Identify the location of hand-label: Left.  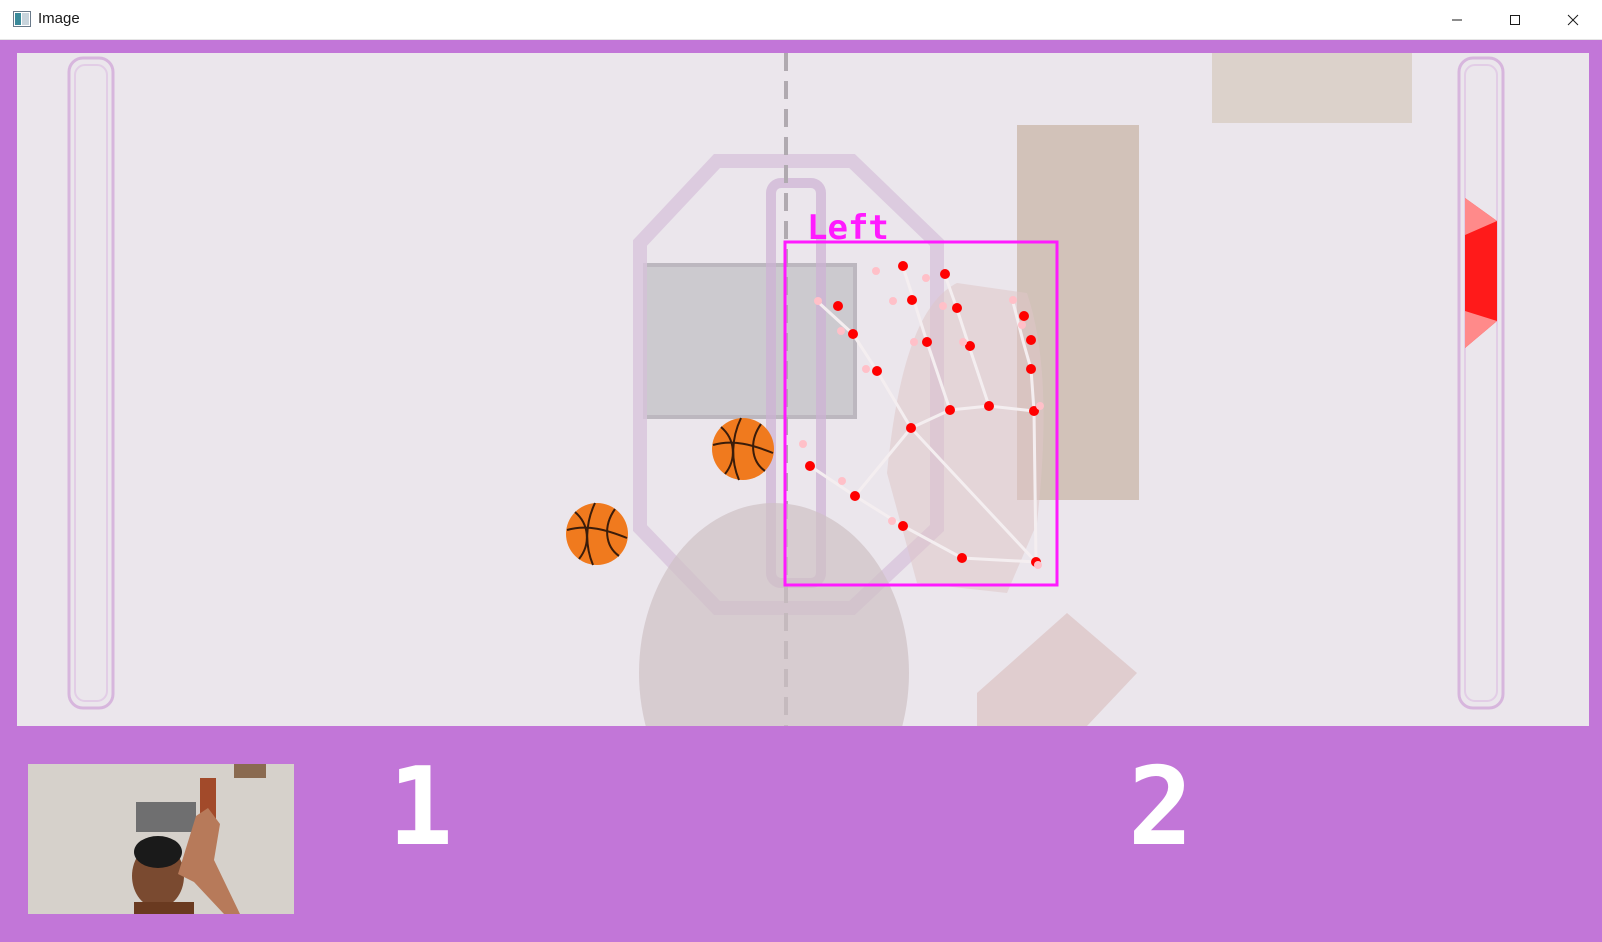
(848, 228).